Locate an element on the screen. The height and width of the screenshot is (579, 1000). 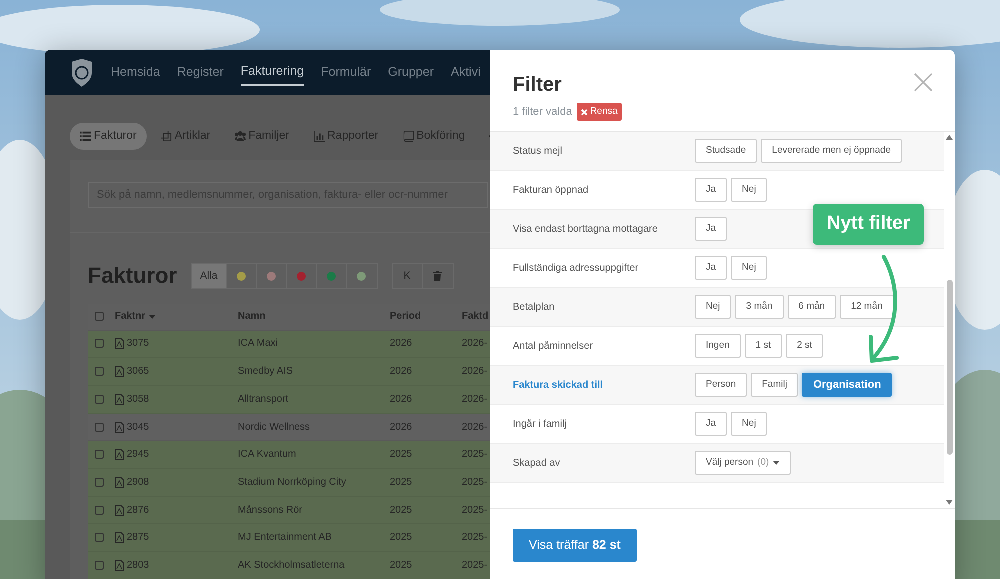
nav-link: Register is located at coordinates (200, 72).